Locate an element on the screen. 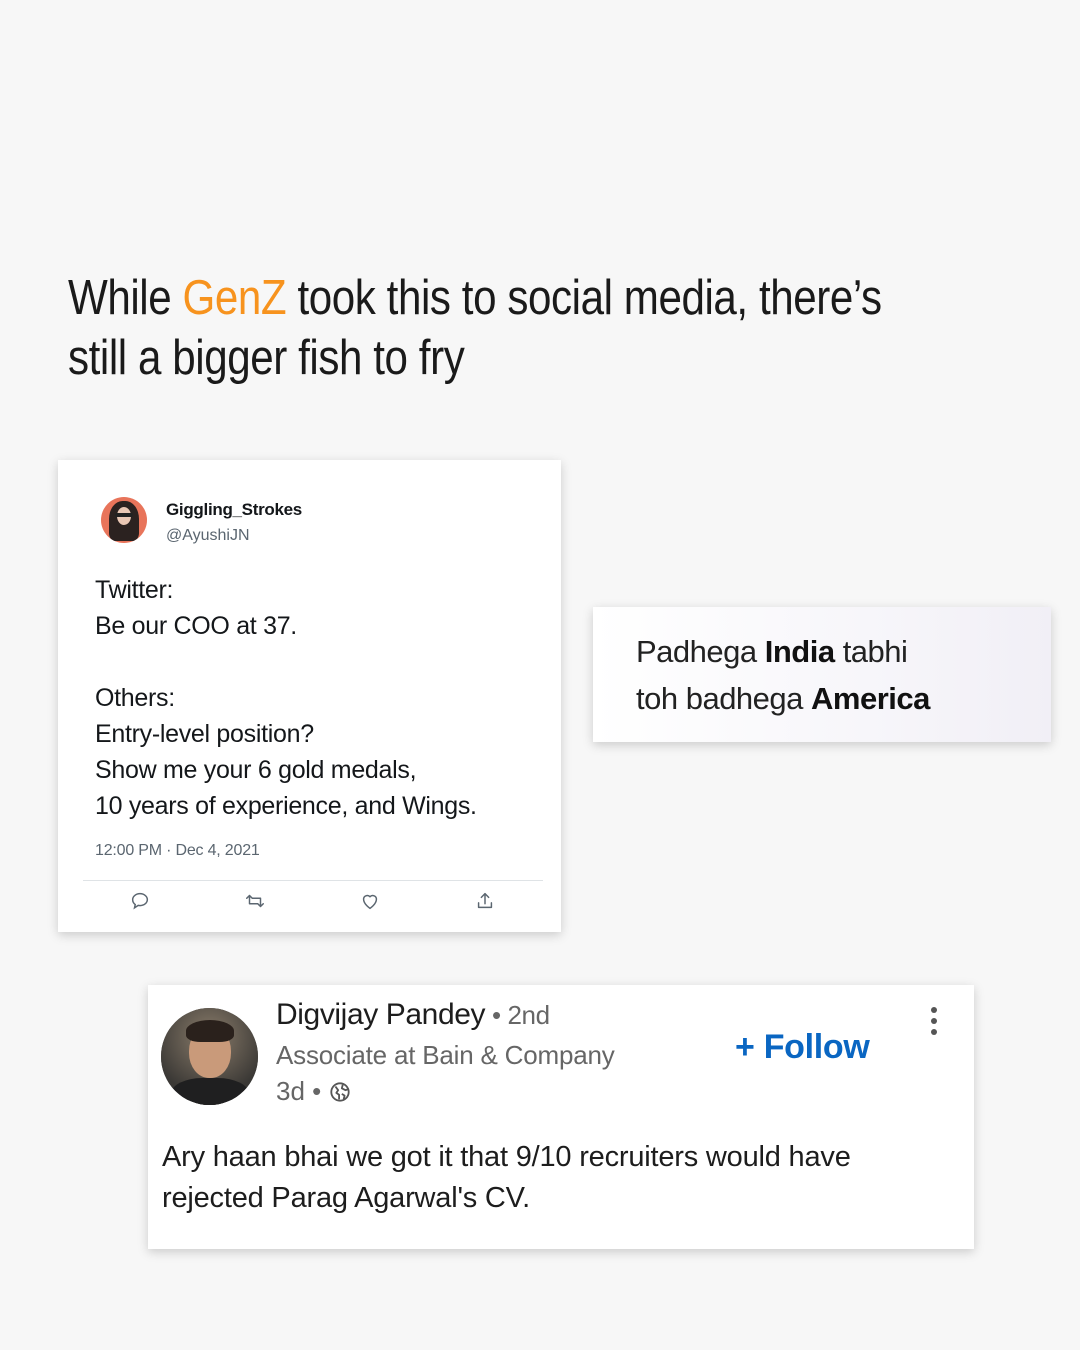 This screenshot has width=1080, height=1350. quote-text: toh badhega is located at coordinates (724, 698).